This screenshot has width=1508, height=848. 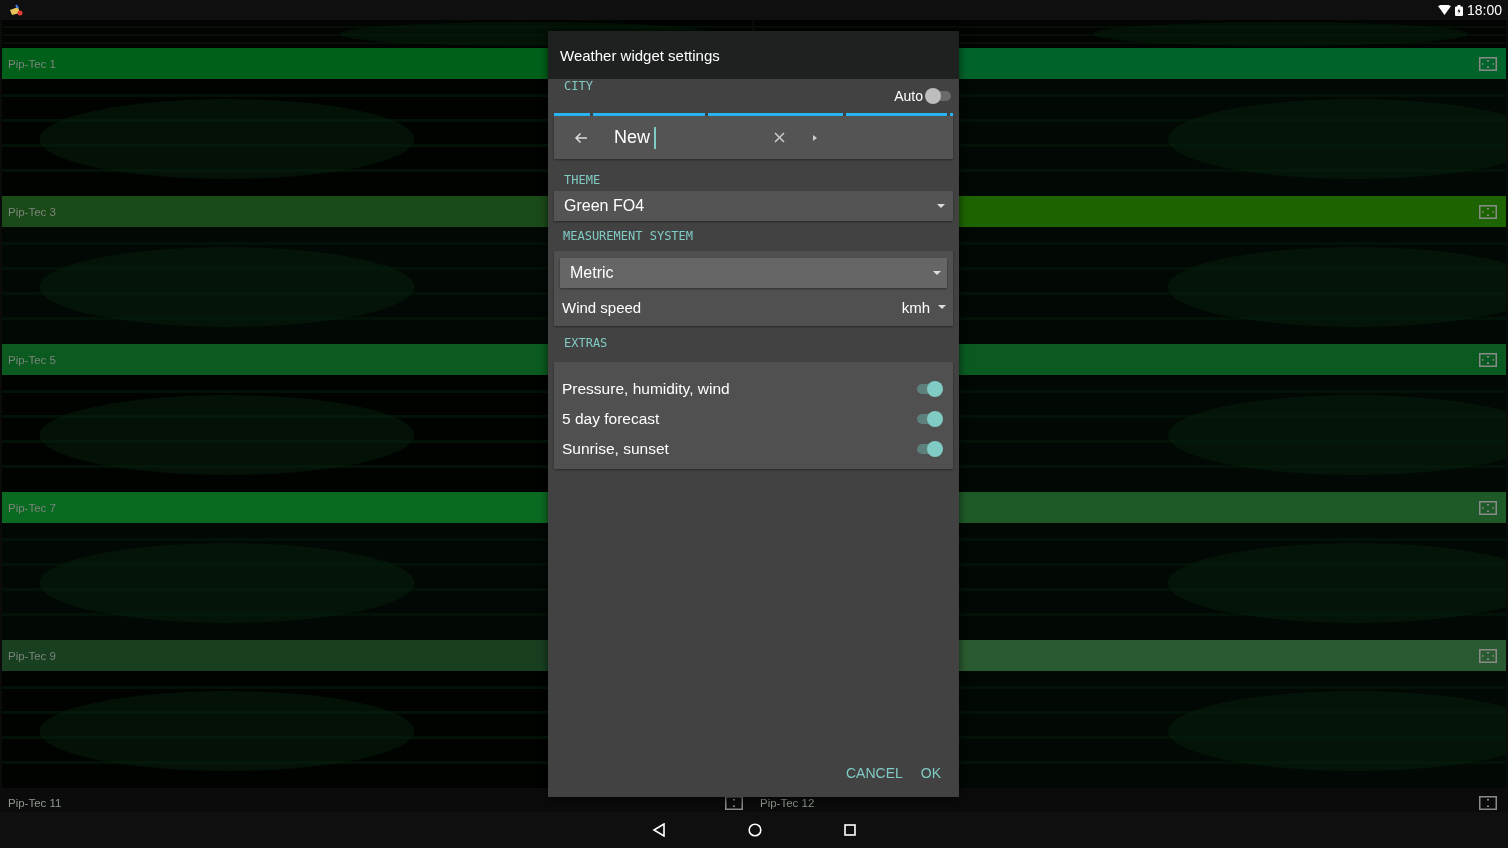 I want to click on battery-icon, so click(x=1458, y=10).